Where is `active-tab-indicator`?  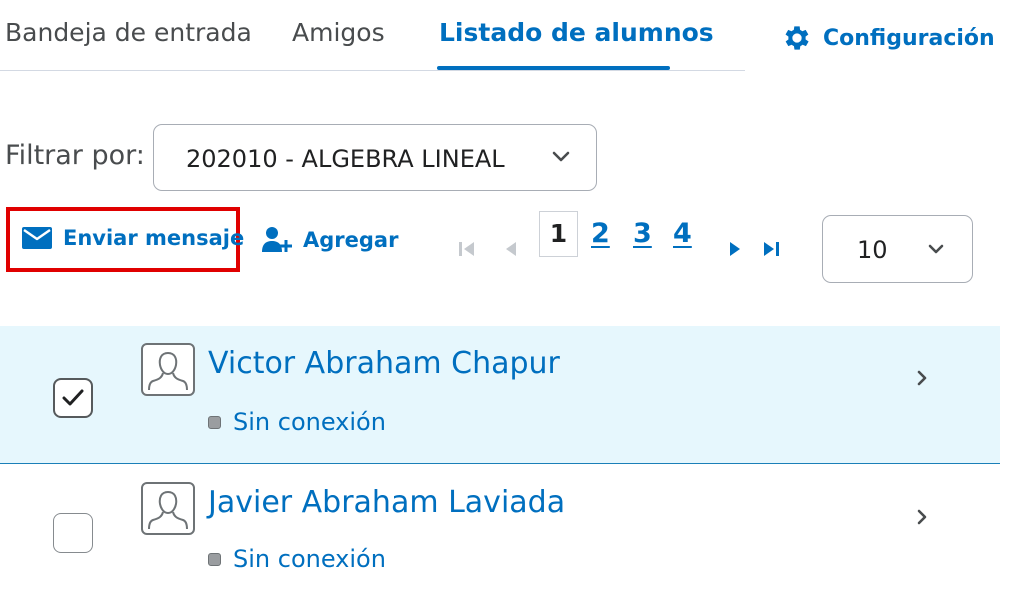
active-tab-indicator is located at coordinates (553, 68).